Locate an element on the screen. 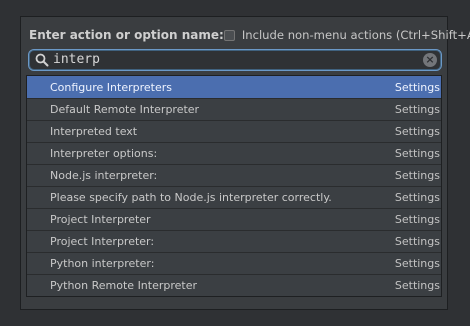  result-name: Python interpreter: is located at coordinates (102, 263).